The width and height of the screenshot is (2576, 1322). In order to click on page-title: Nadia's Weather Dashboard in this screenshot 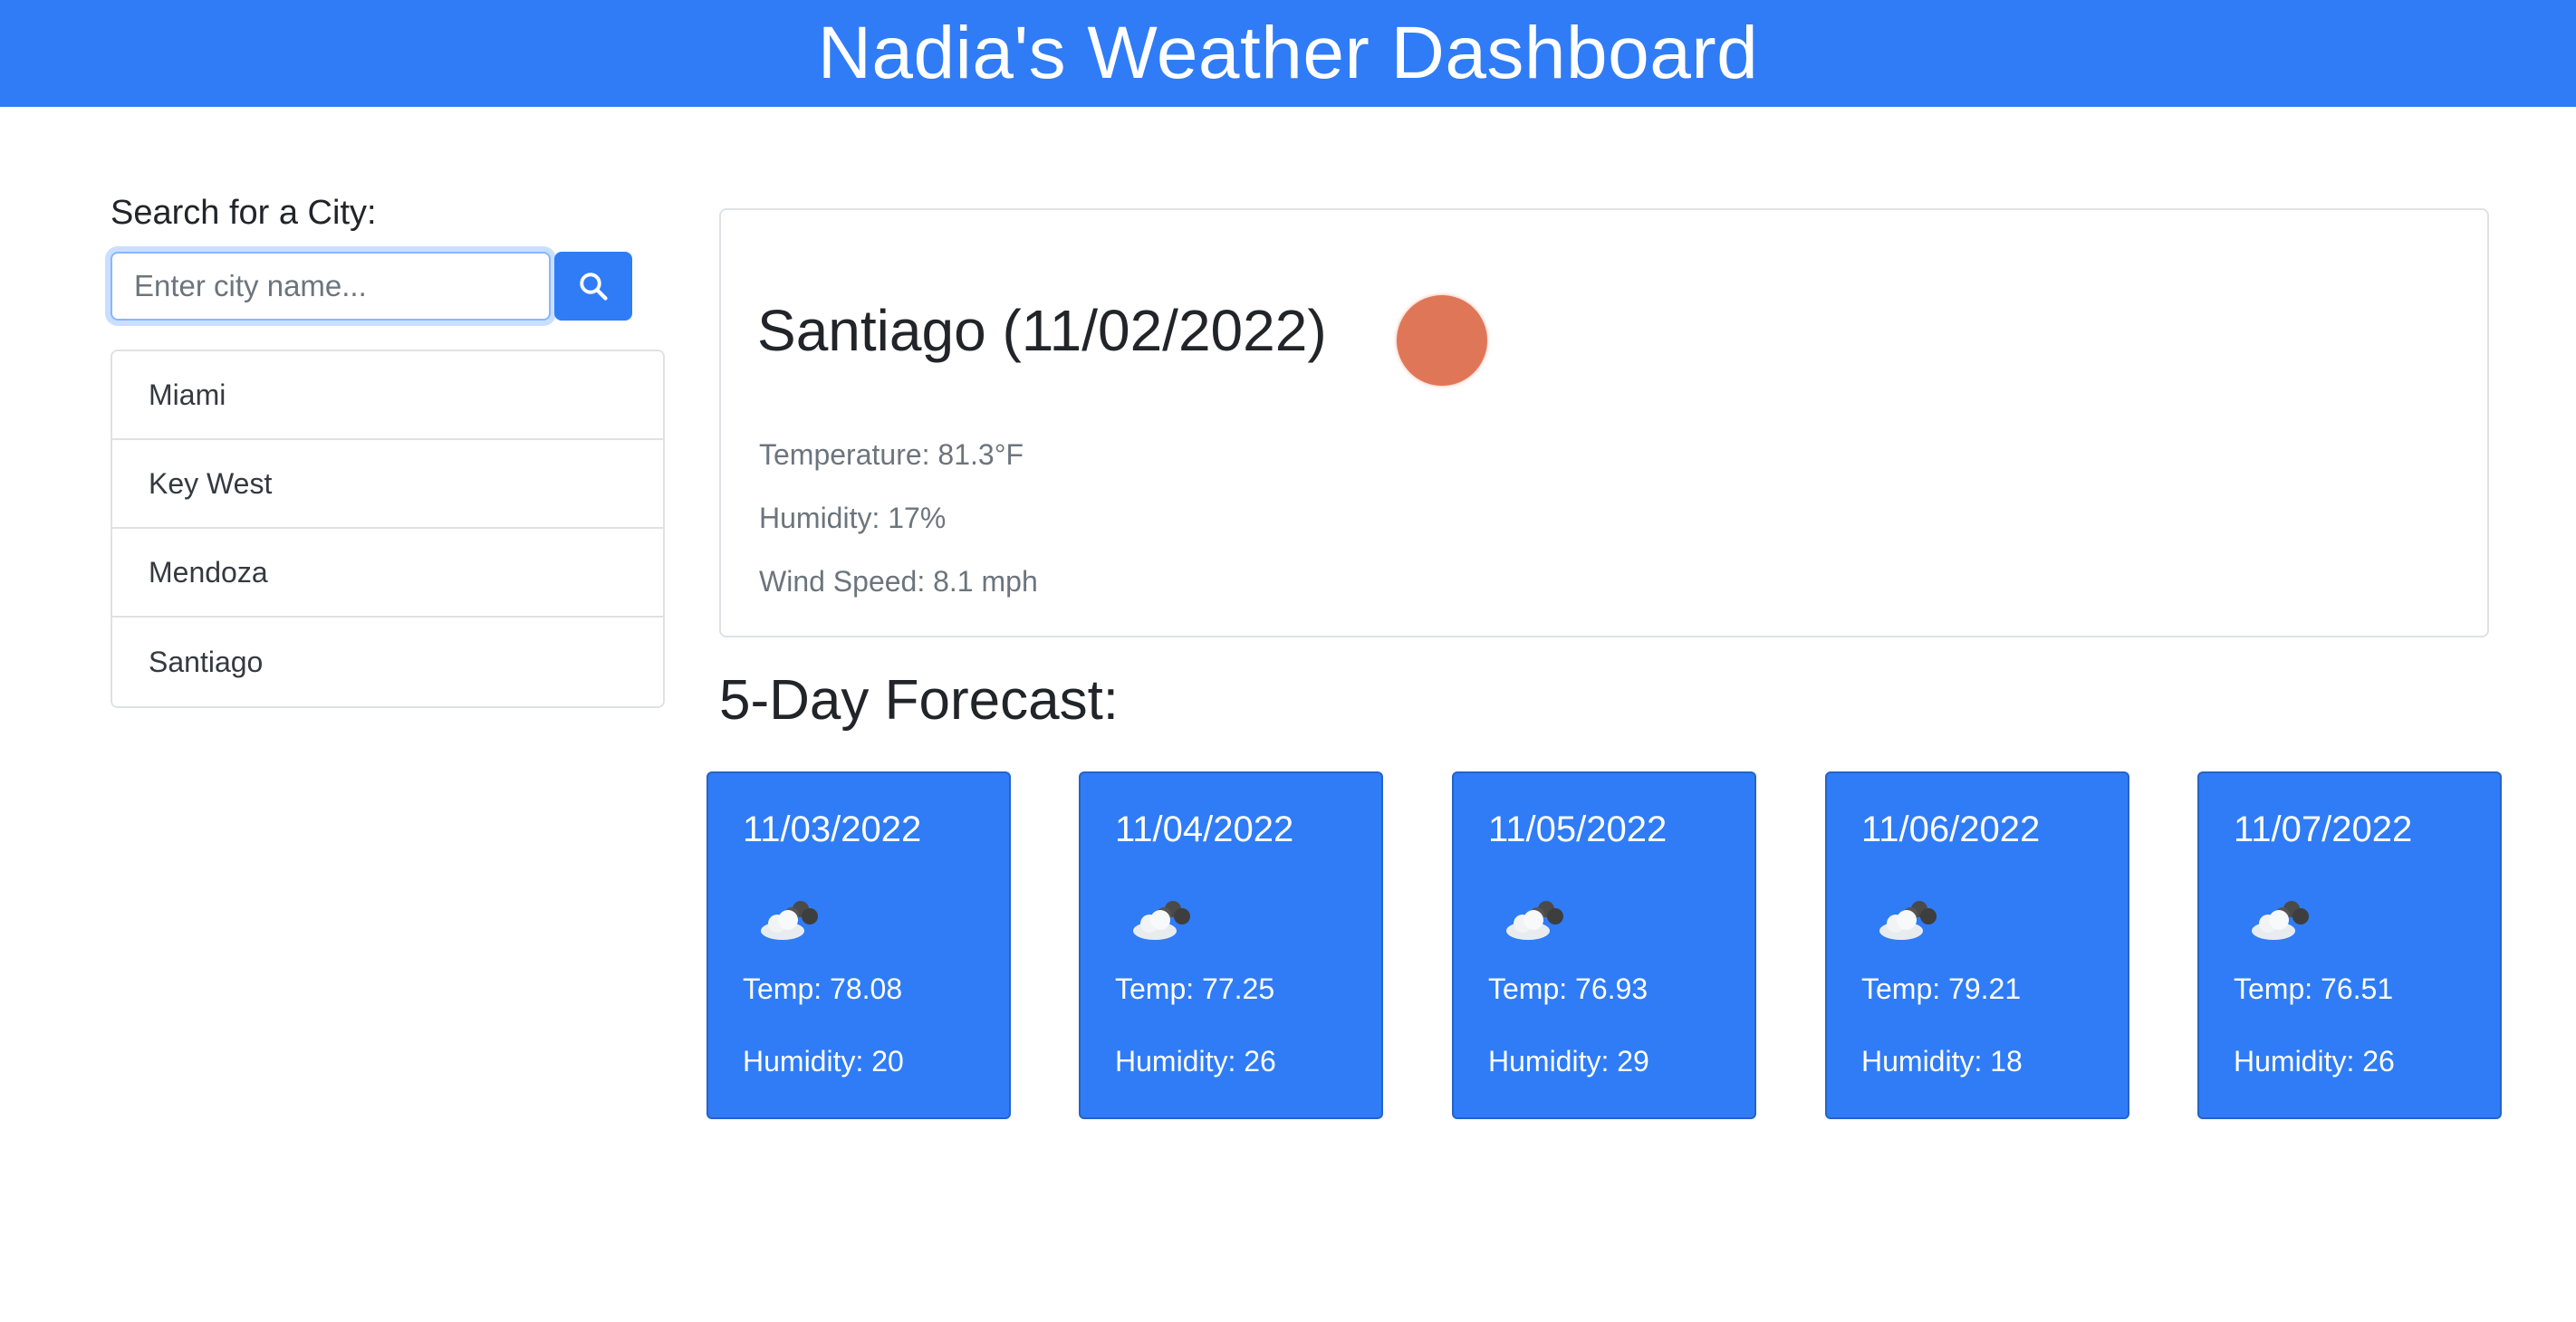, I will do `click(1288, 53)`.